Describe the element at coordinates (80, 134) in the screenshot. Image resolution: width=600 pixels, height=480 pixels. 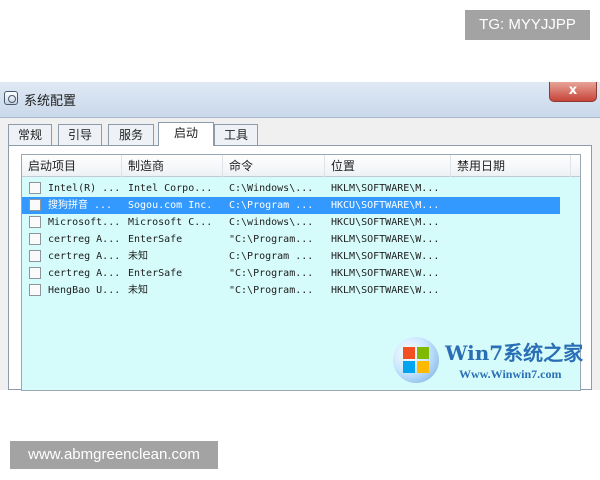
I see `tab-boot: 引导` at that location.